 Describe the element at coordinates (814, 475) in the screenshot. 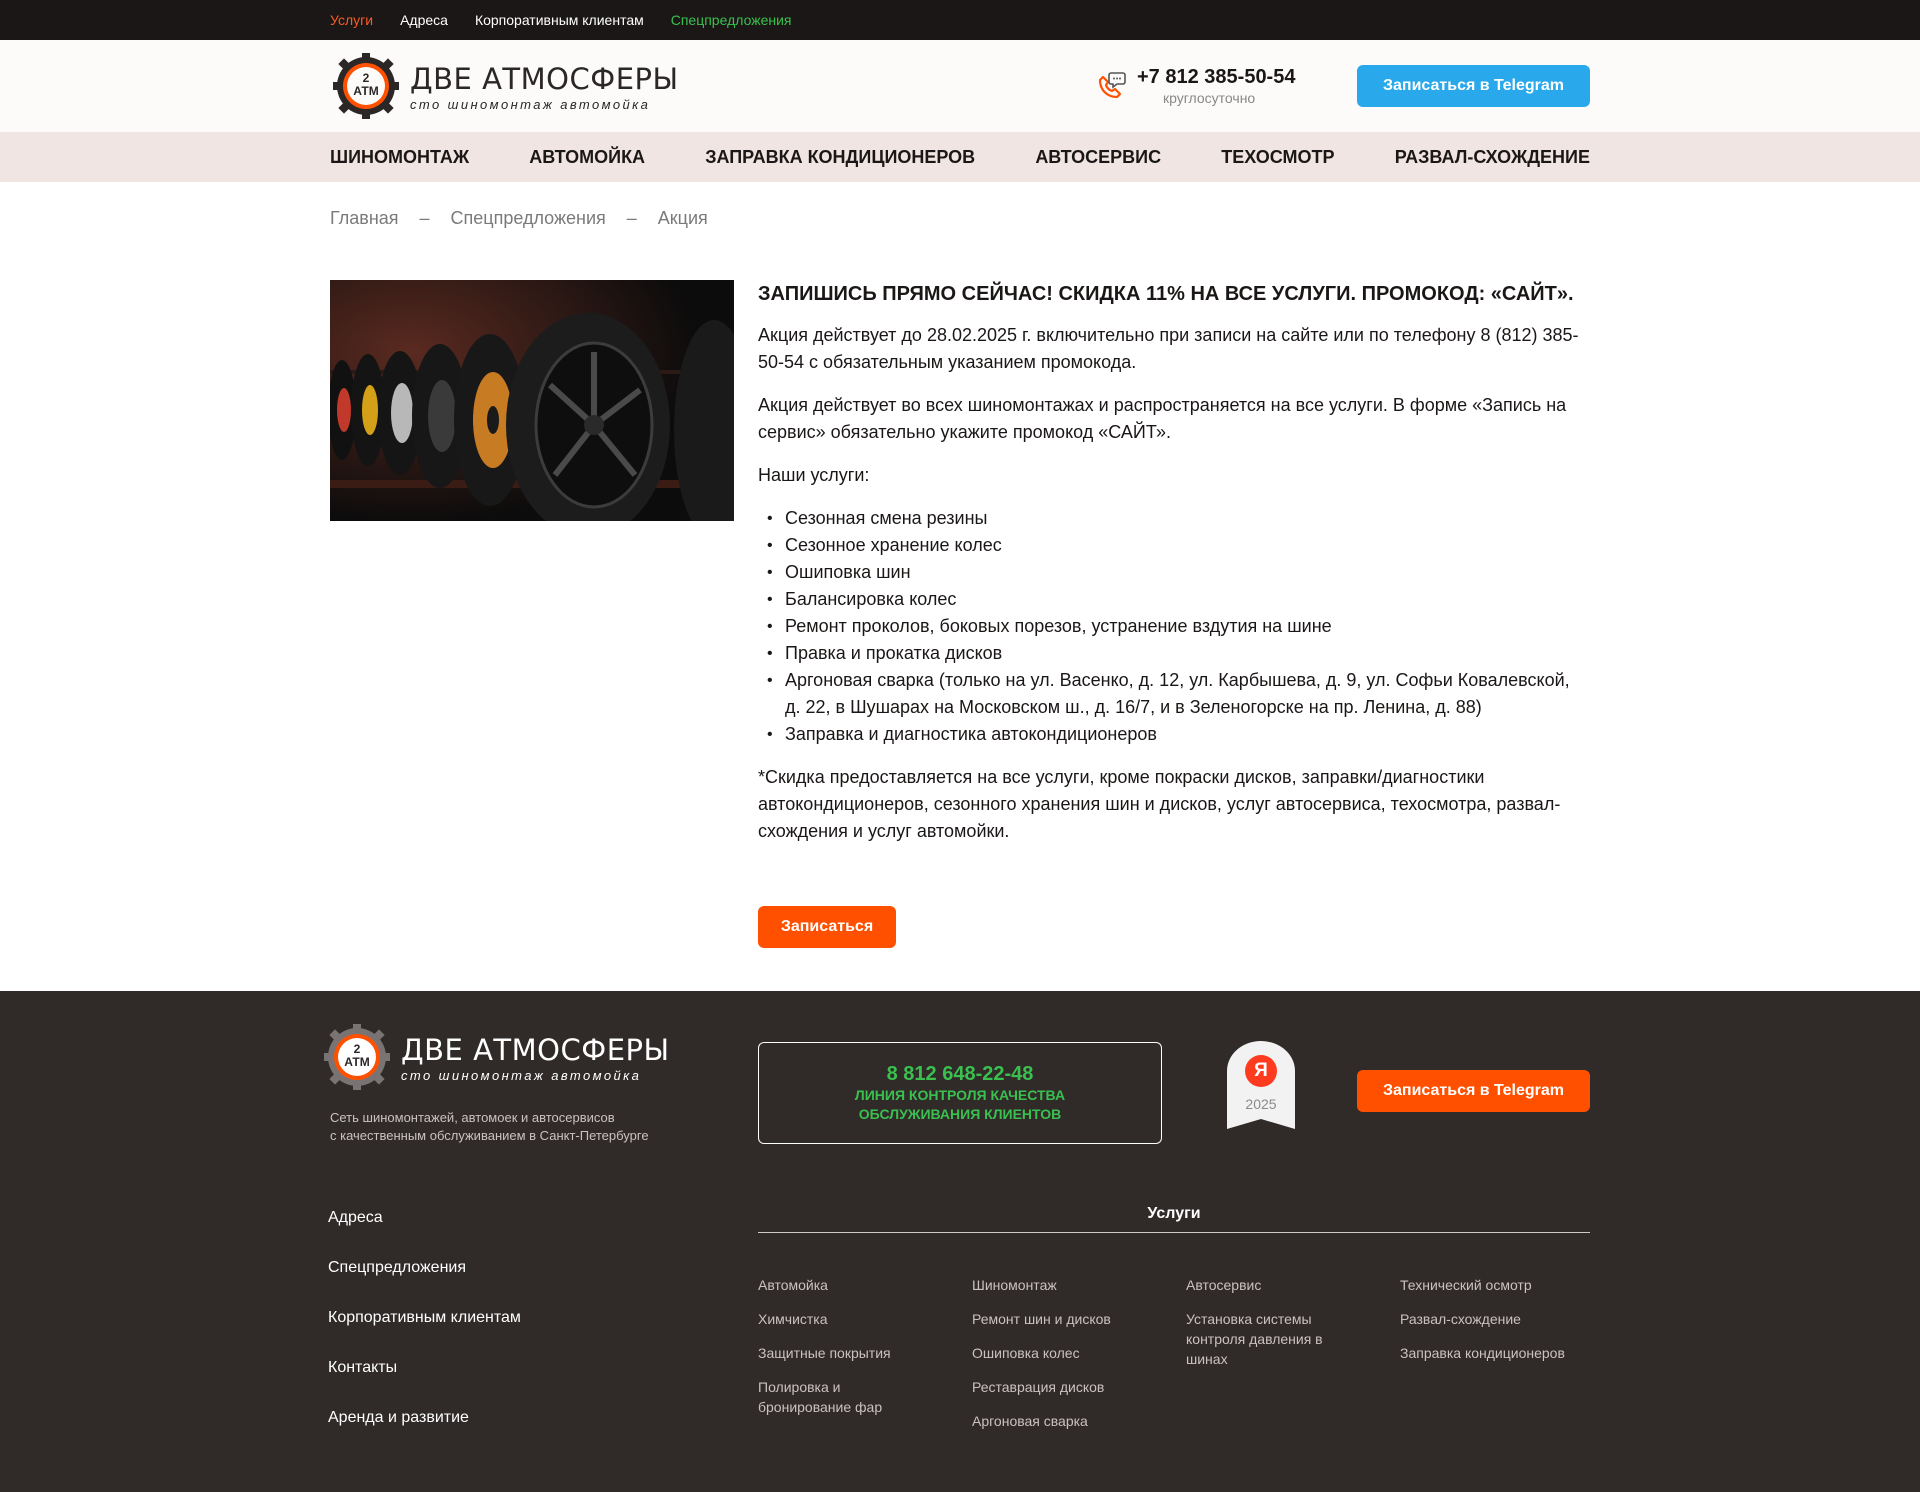

I see `services-intro: Наши услуги:` at that location.